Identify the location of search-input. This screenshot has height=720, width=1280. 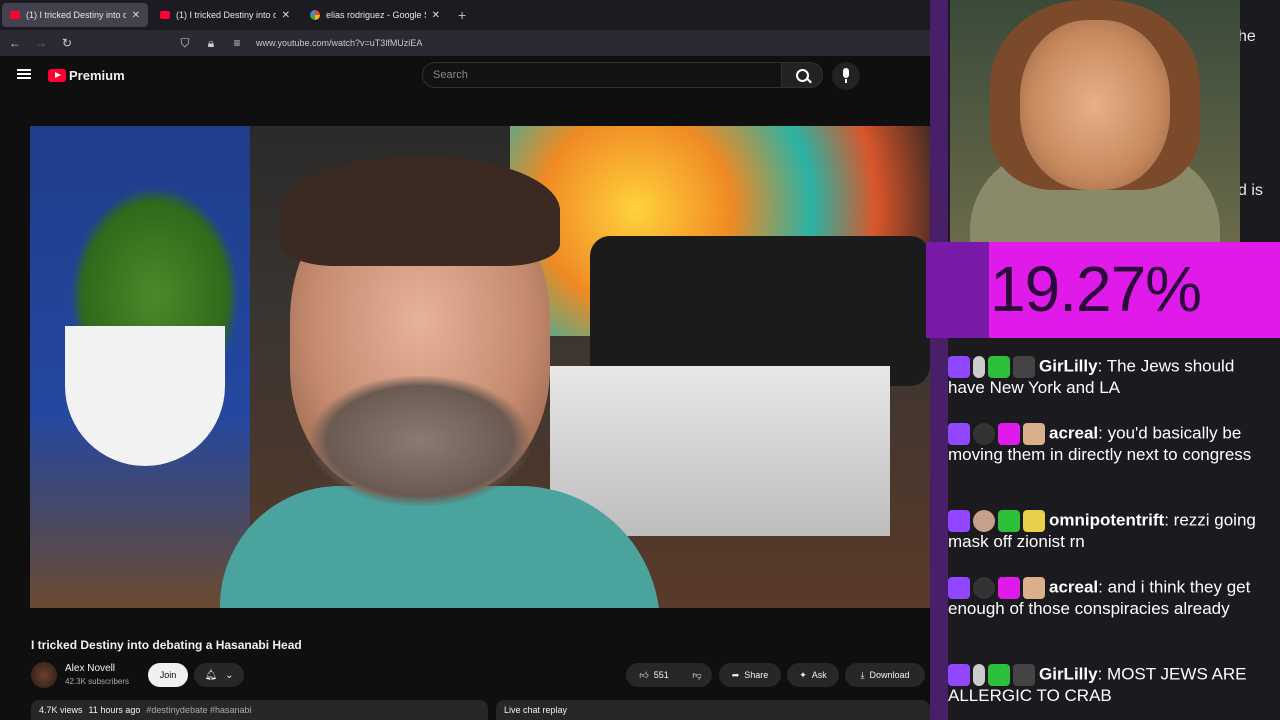
(598, 75).